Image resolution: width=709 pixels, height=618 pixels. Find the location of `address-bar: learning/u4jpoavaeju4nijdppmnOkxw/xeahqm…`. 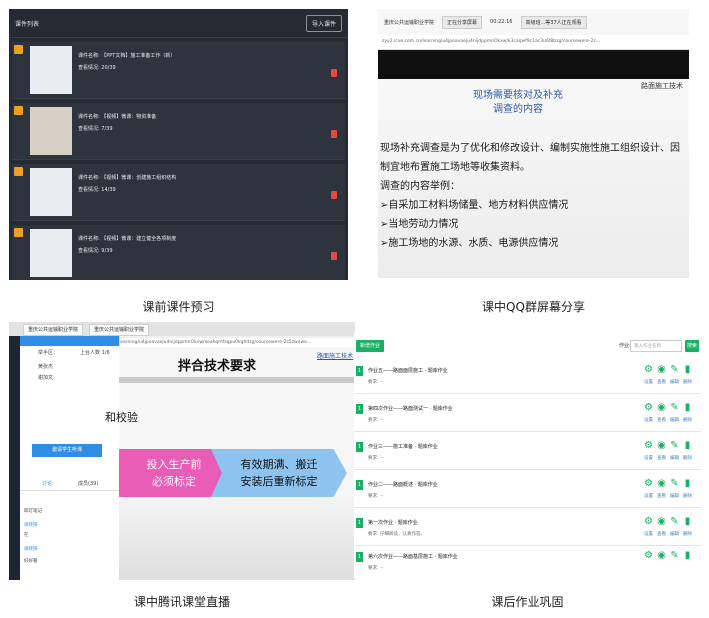

address-bar: learning/u4jpoavaeju4nijdppmnOkxw/xeahqm… is located at coordinates (237, 342).